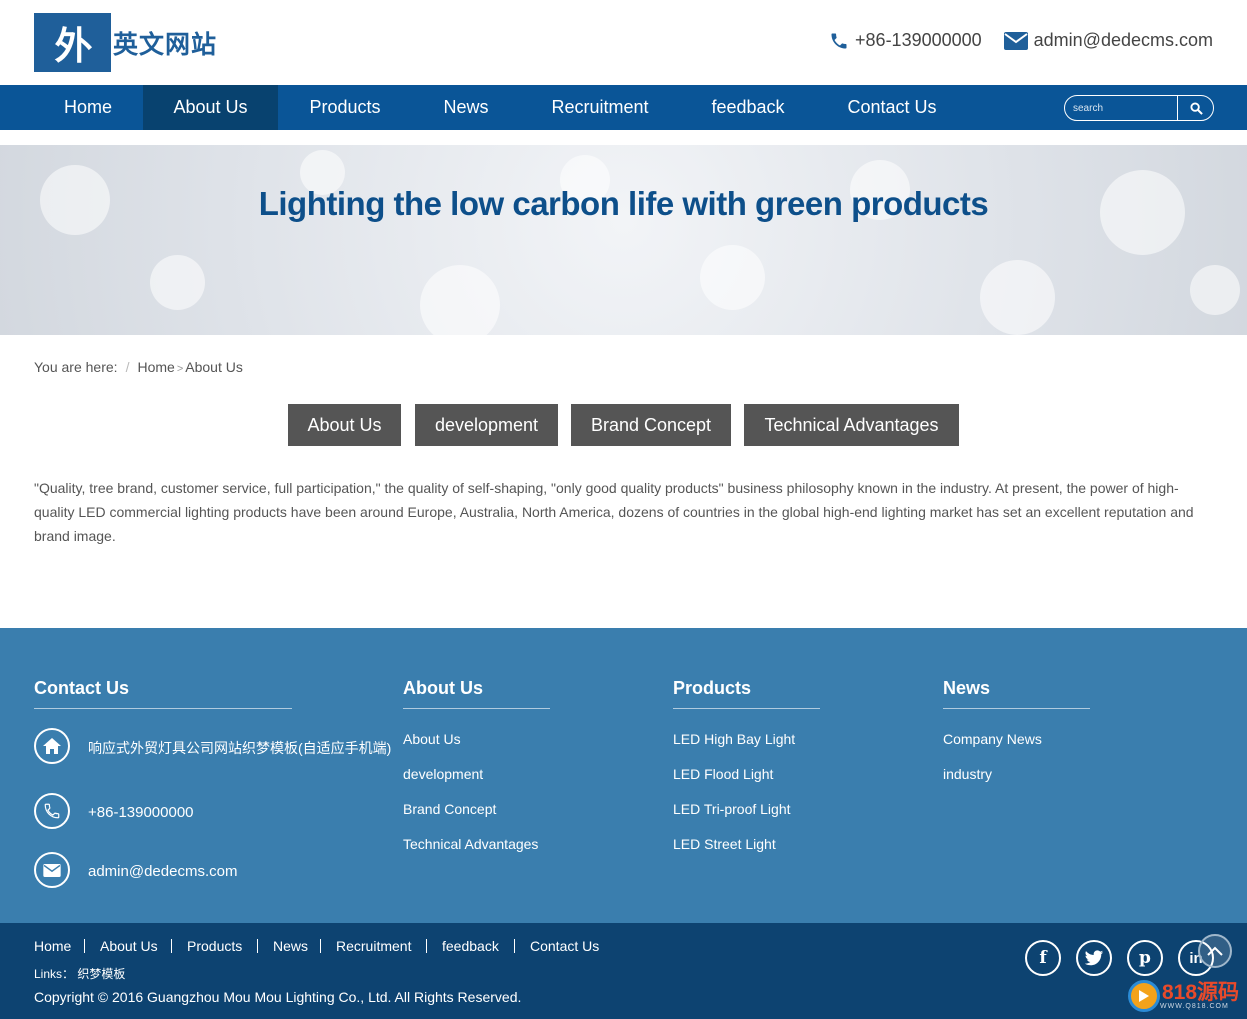 Image resolution: width=1247 pixels, height=1019 pixels. What do you see at coordinates (1145, 958) in the screenshot?
I see `pinterest-icon: p` at bounding box center [1145, 958].